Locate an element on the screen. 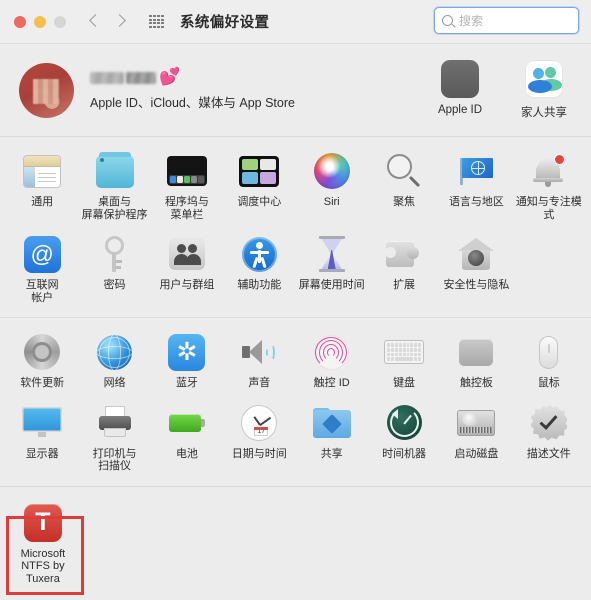  pane-desktop-screensaver: 桌面与 屏幕保护程序 is located at coordinates (114, 186).